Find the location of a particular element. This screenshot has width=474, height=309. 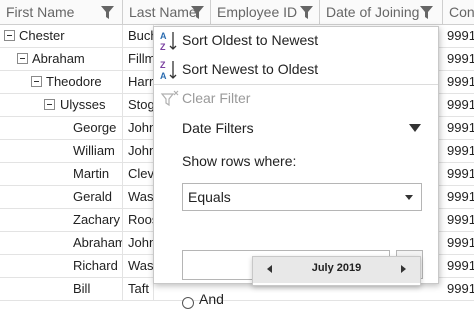

and-radio-button is located at coordinates (188, 303).